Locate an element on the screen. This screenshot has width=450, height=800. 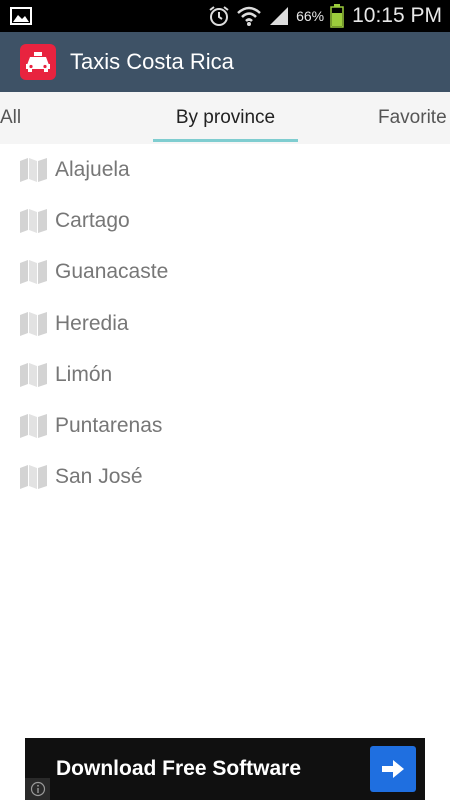
province-label: Cartago is located at coordinates (92, 220).